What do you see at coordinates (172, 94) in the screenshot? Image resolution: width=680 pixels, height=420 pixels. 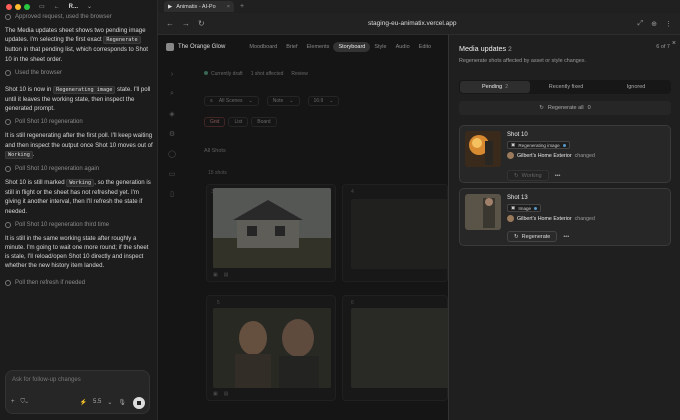 I see `search-icon: ⌕` at bounding box center [172, 94].